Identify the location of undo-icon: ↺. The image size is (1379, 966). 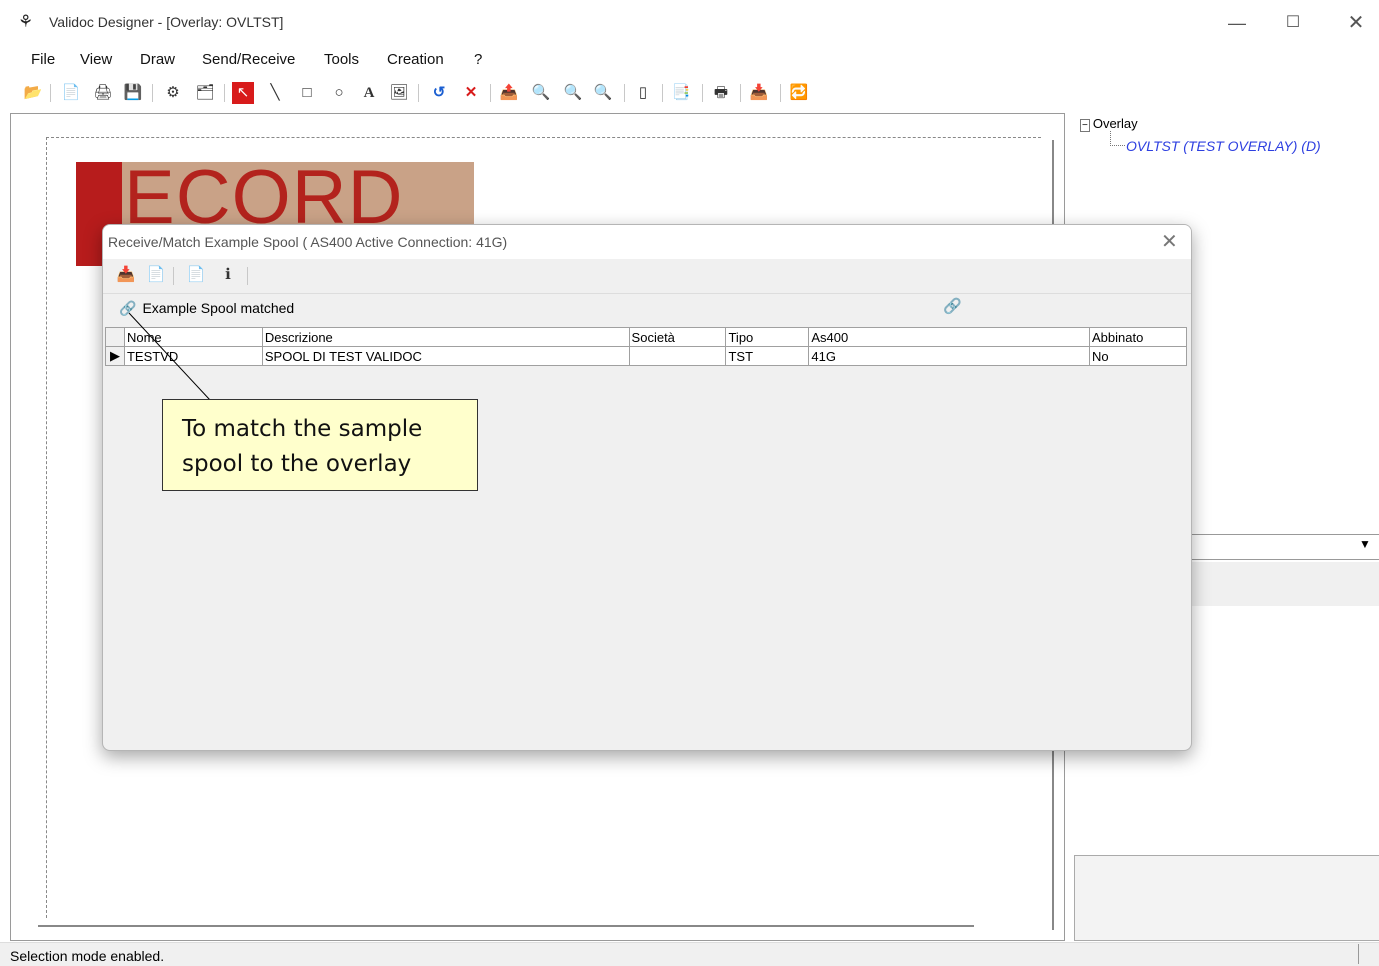
(439, 93).